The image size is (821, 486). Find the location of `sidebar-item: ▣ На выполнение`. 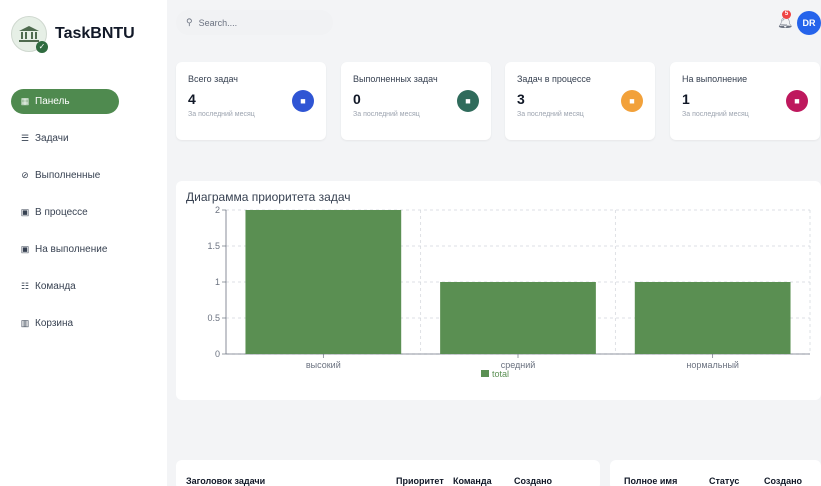

sidebar-item: ▣ На выполнение is located at coordinates (65, 249).